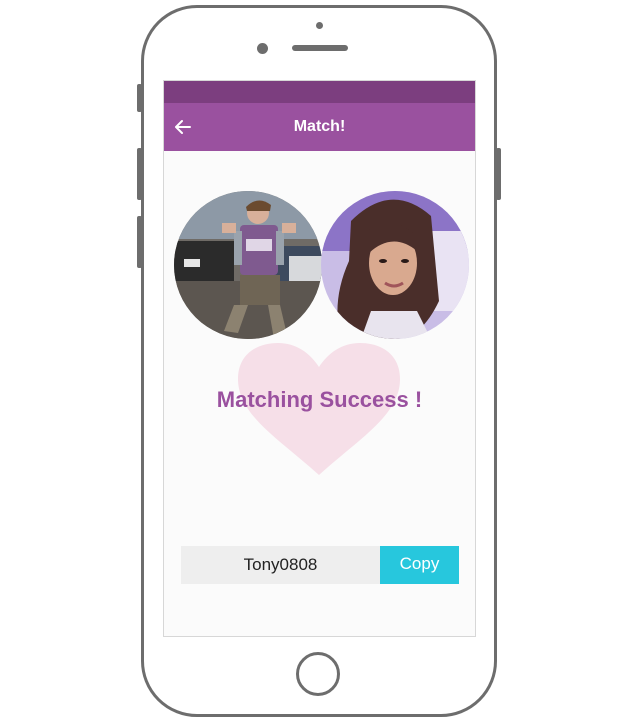  Describe the element at coordinates (139, 174) in the screenshot. I see `volume-up-button` at that location.